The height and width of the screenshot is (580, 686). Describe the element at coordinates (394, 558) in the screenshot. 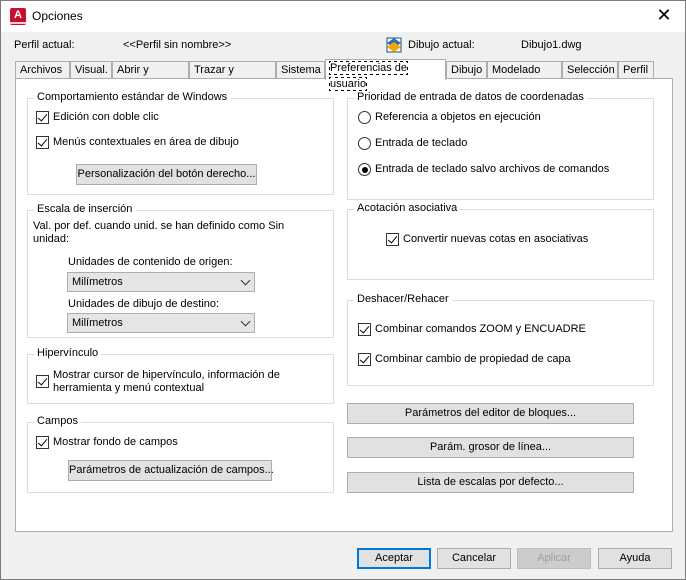

I see `accept-button: Aceptar` at that location.